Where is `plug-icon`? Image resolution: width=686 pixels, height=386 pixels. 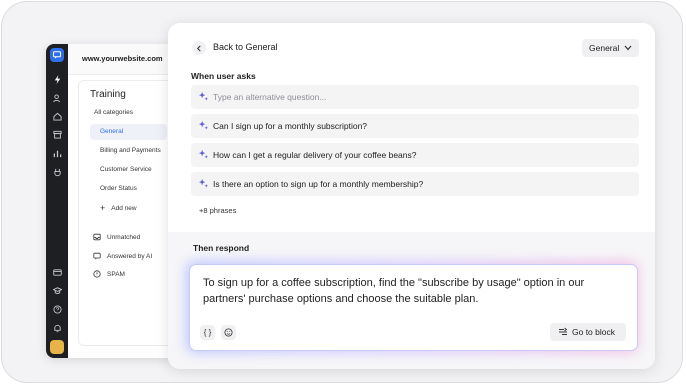 plug-icon is located at coordinates (57, 172).